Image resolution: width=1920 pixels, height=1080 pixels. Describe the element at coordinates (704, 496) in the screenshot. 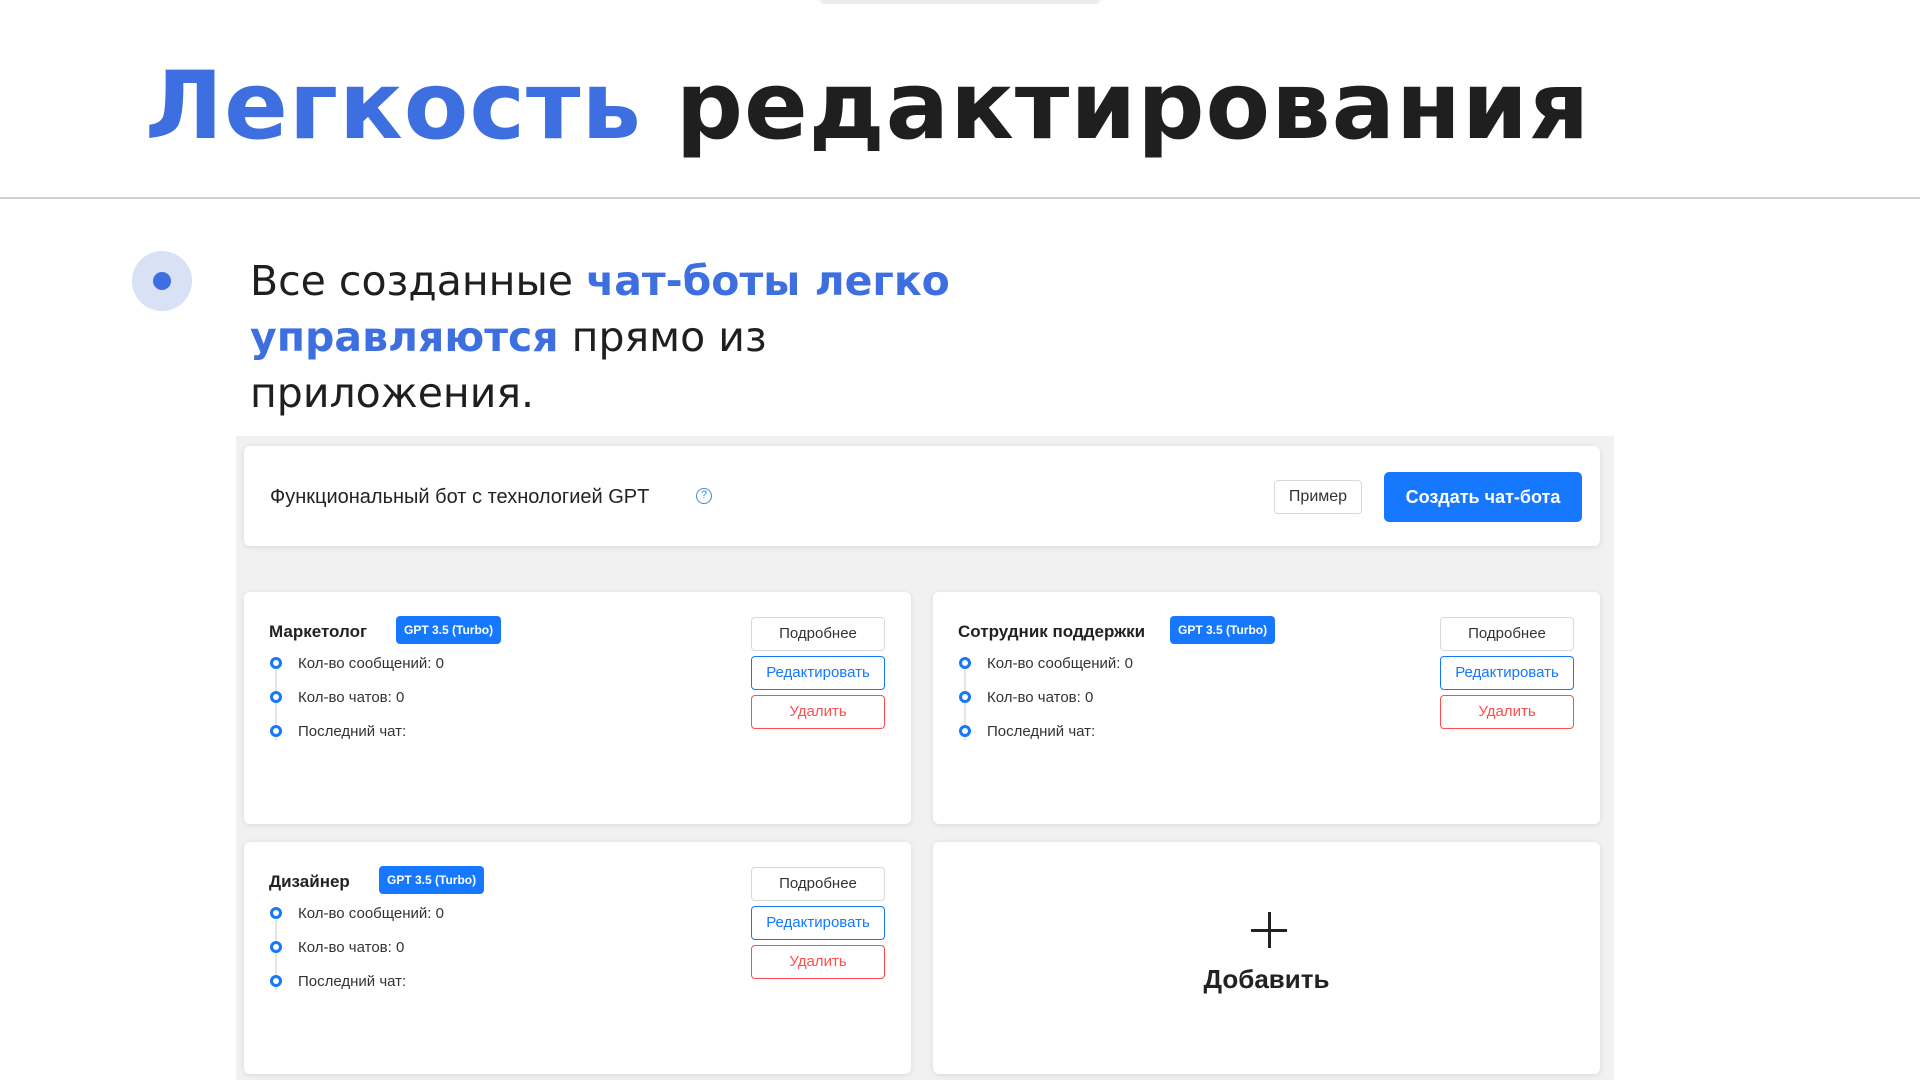

I see `help-icon: ?` at that location.